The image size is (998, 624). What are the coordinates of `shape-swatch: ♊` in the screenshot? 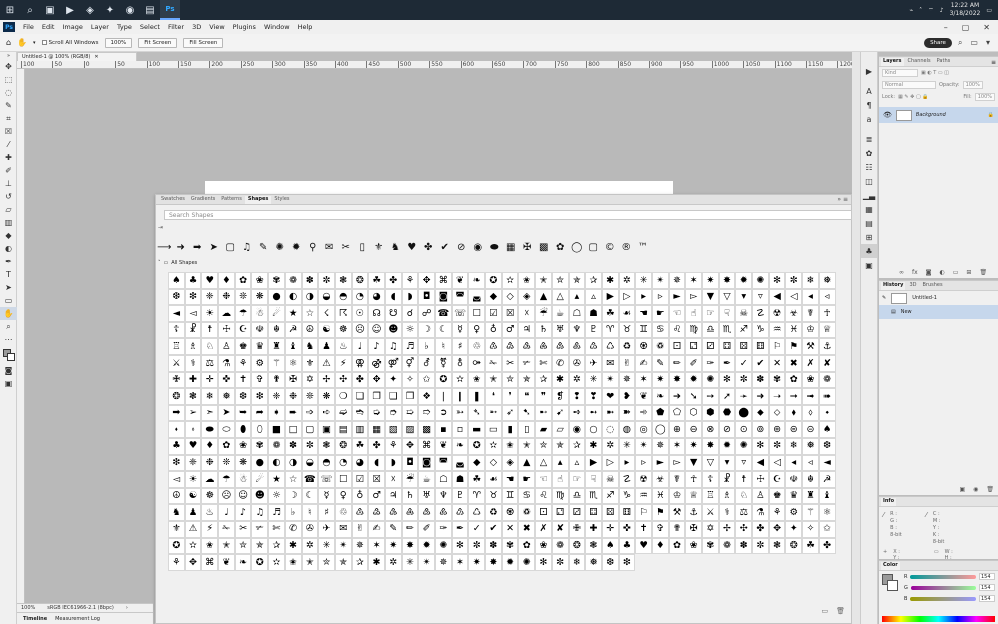 It's located at (643, 330).